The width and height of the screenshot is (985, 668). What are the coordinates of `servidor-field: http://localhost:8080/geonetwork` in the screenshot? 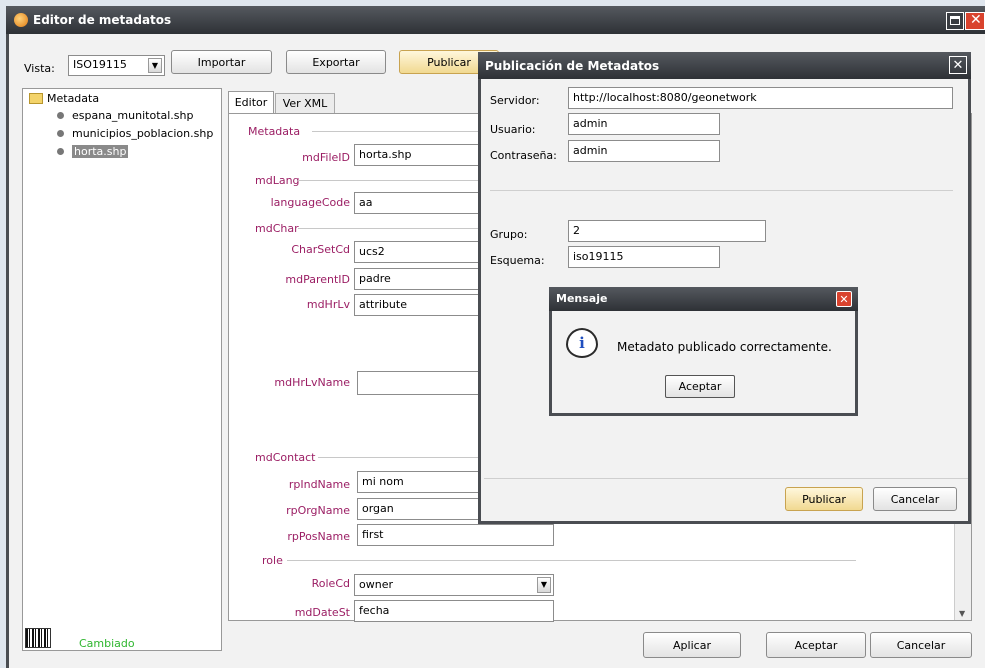 It's located at (760, 98).